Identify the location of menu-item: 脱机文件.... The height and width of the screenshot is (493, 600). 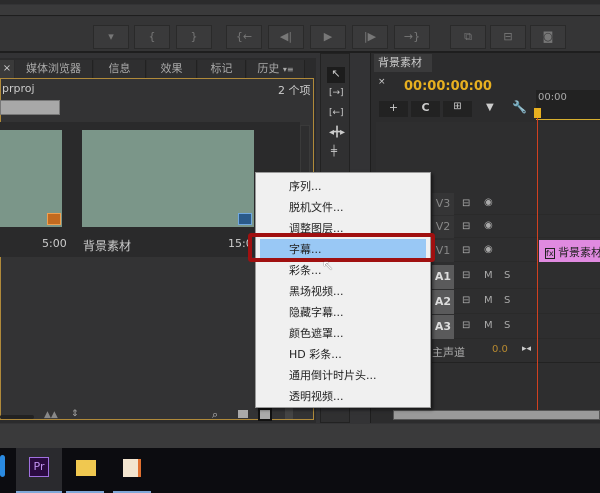
(316, 207).